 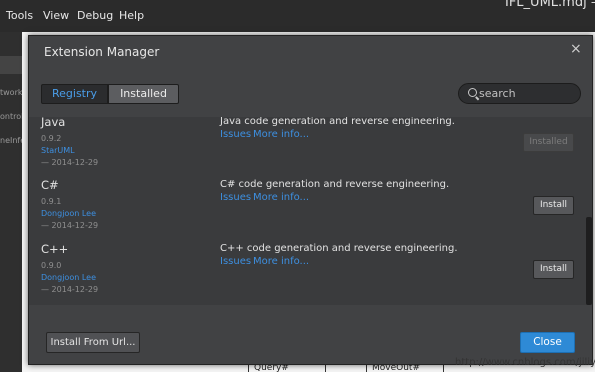 What do you see at coordinates (547, 342) in the screenshot?
I see `close-button: Close` at bounding box center [547, 342].